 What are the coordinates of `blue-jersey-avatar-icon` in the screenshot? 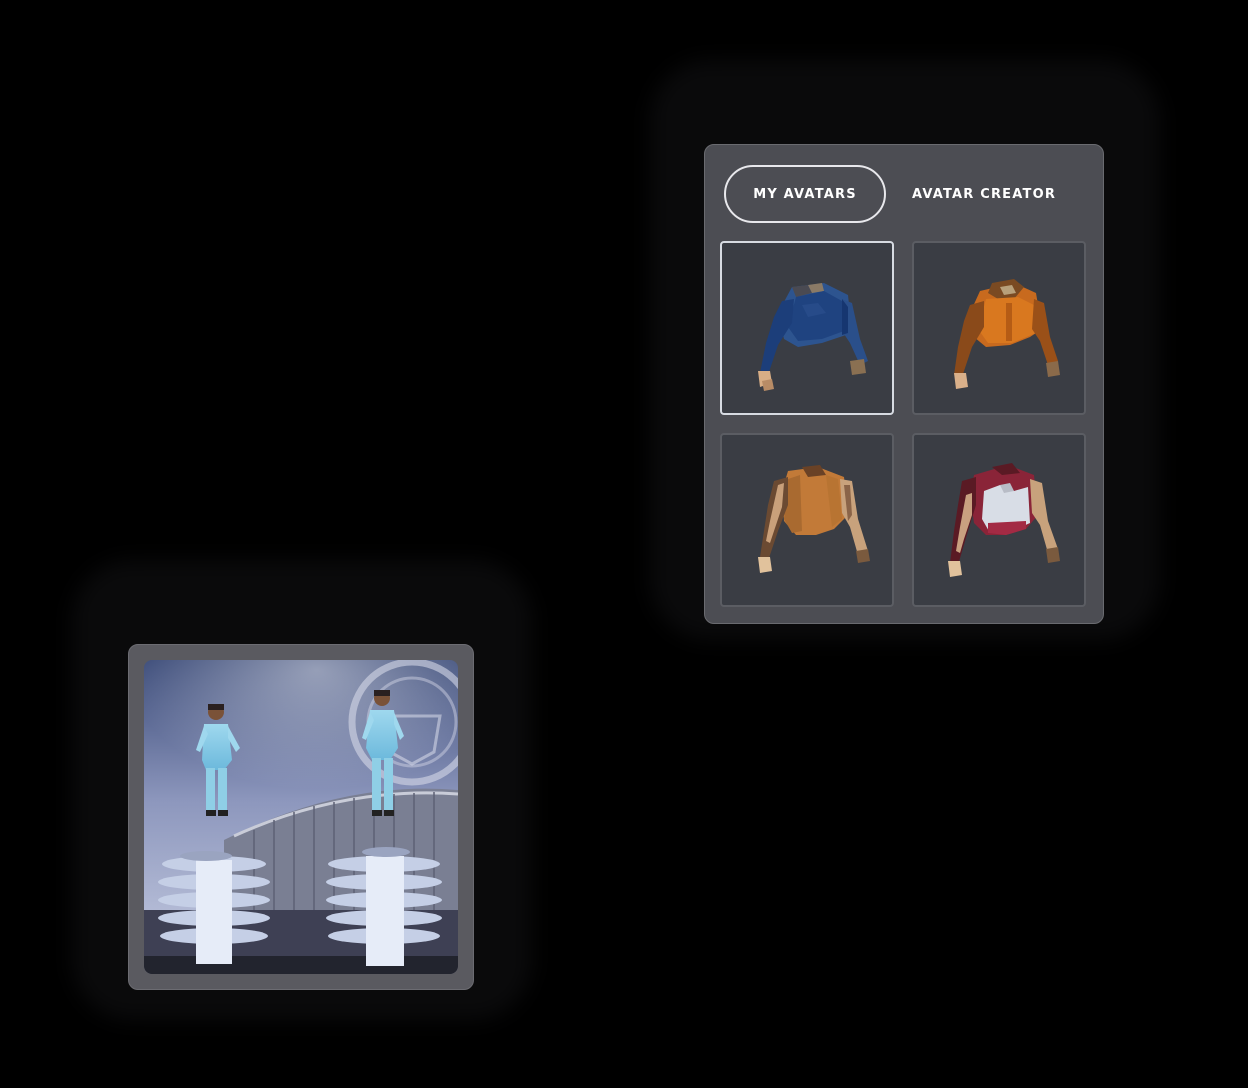 It's located at (813, 337).